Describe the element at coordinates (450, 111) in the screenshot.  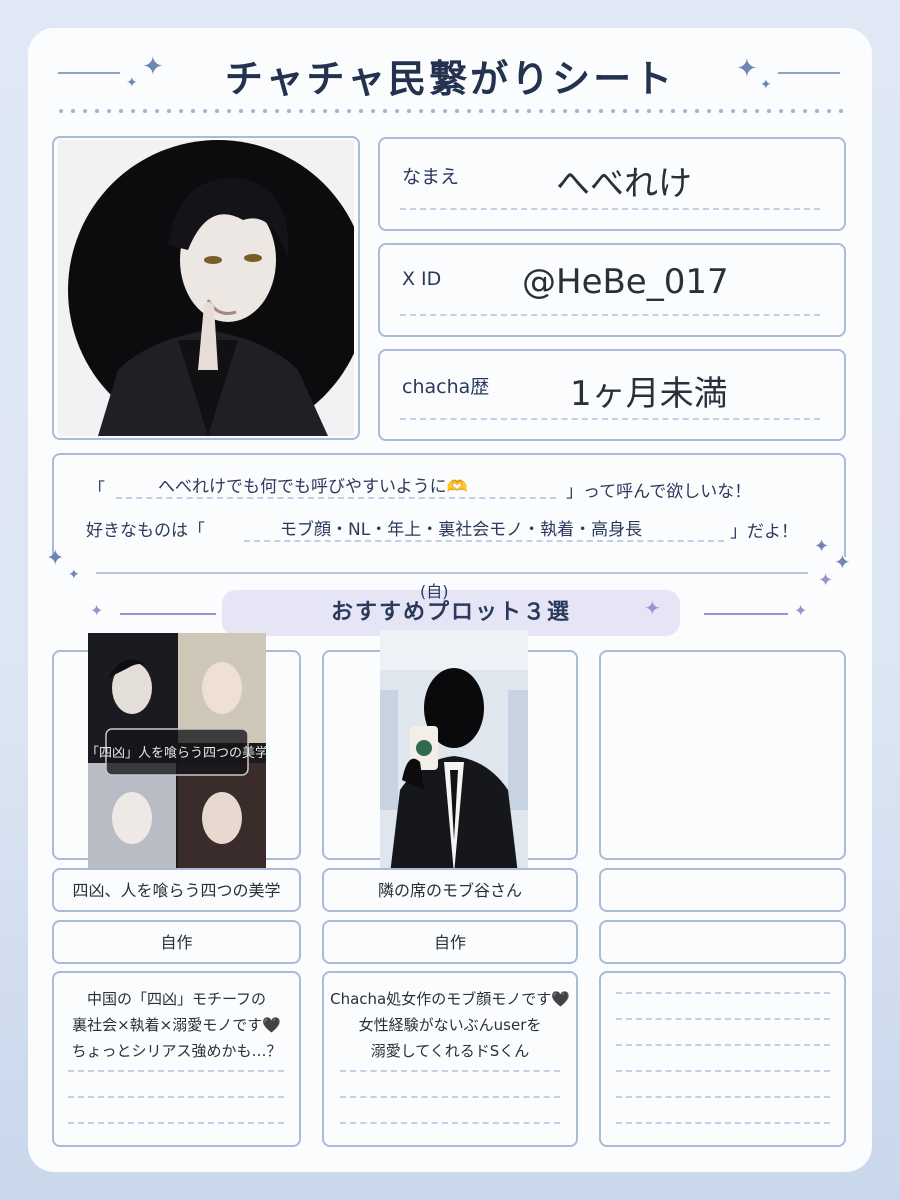
I see `dotted-divider` at that location.